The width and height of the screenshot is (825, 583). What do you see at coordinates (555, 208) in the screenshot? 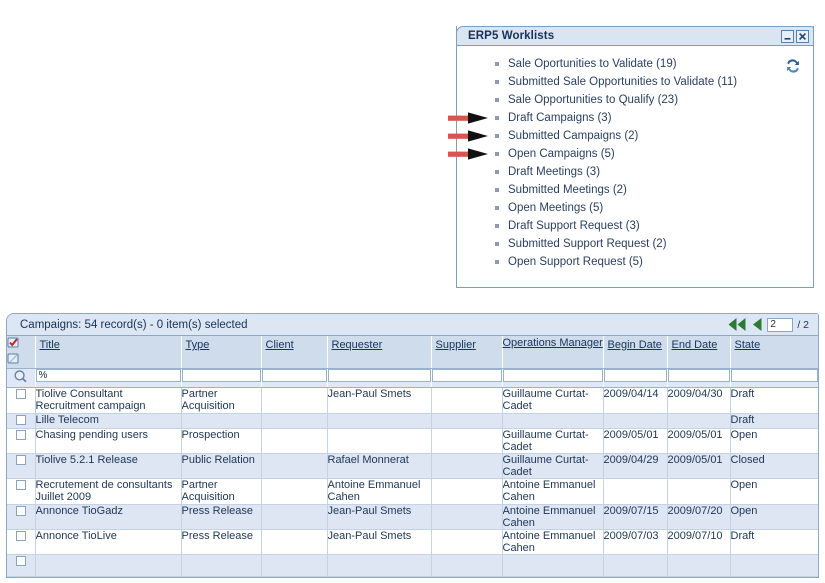
I see `worklist-item-label: Open Meetings (5)` at bounding box center [555, 208].